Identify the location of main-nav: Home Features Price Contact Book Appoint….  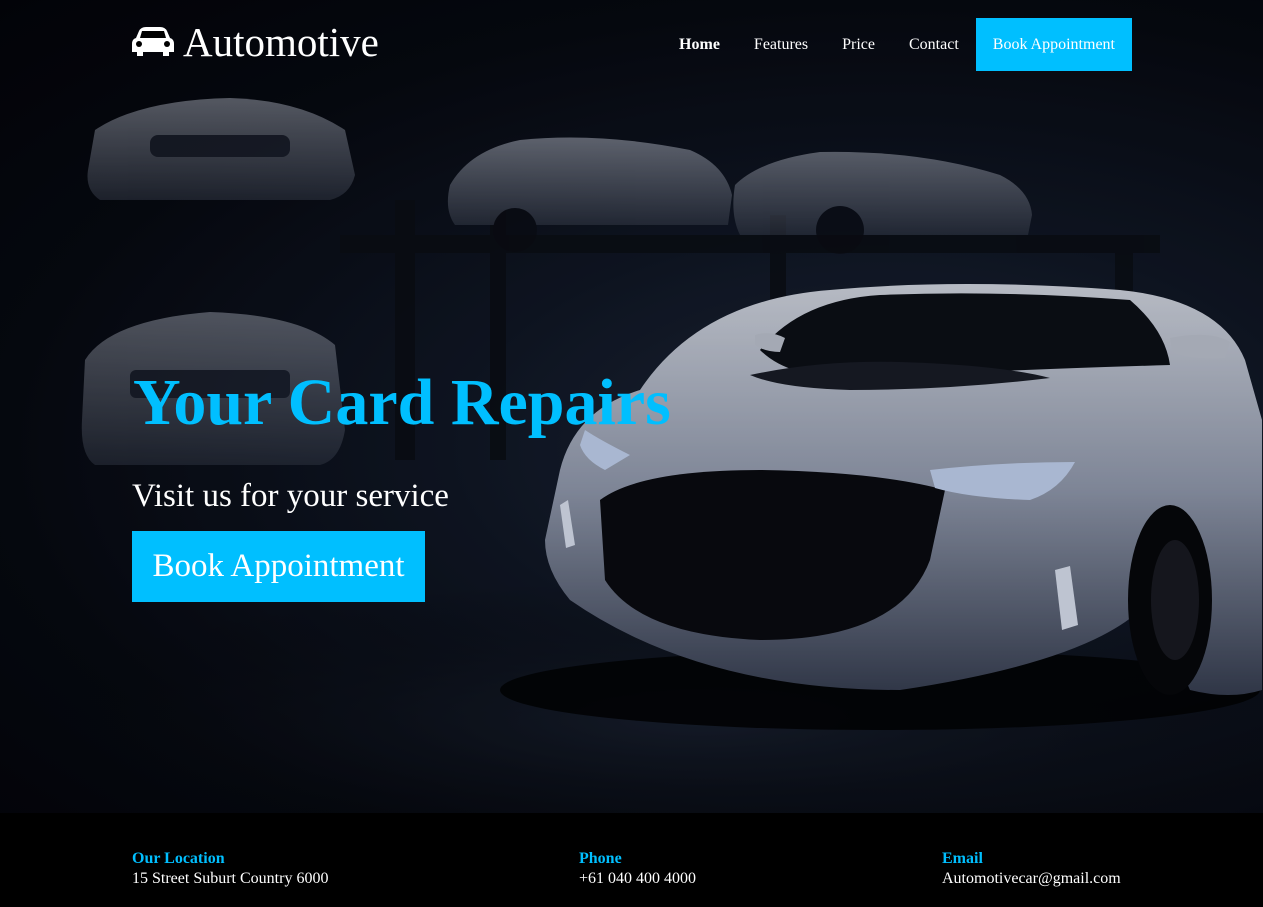
(905, 44).